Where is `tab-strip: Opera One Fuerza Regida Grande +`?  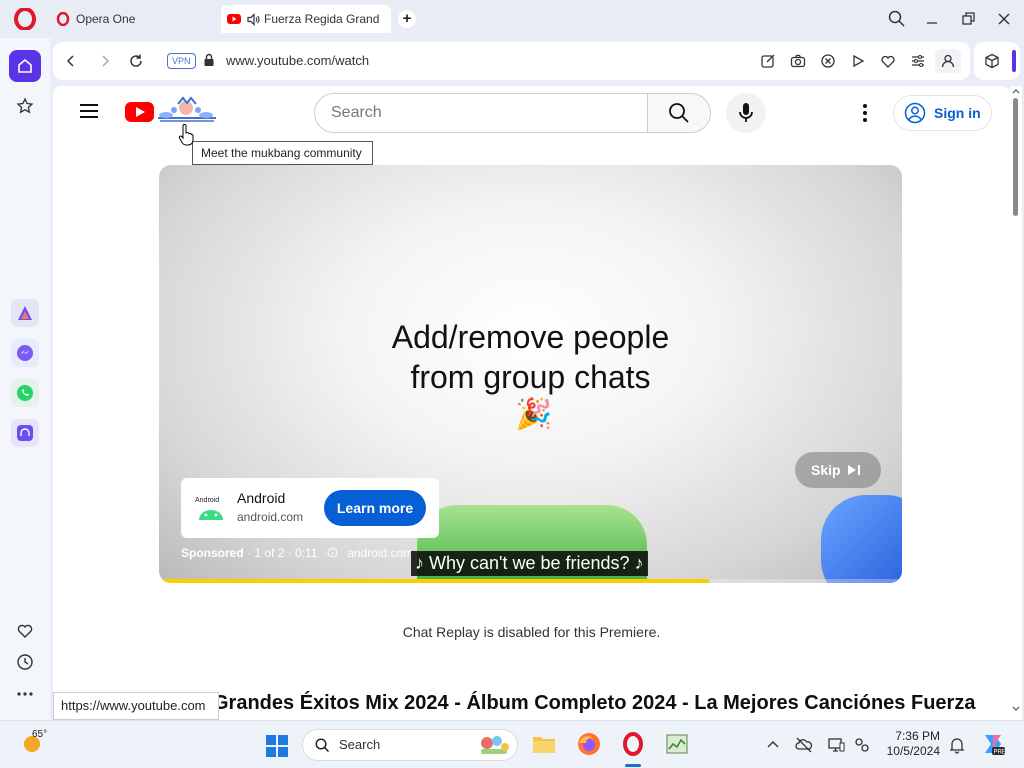 tab-strip: Opera One Fuerza Regida Grande + is located at coordinates (512, 19).